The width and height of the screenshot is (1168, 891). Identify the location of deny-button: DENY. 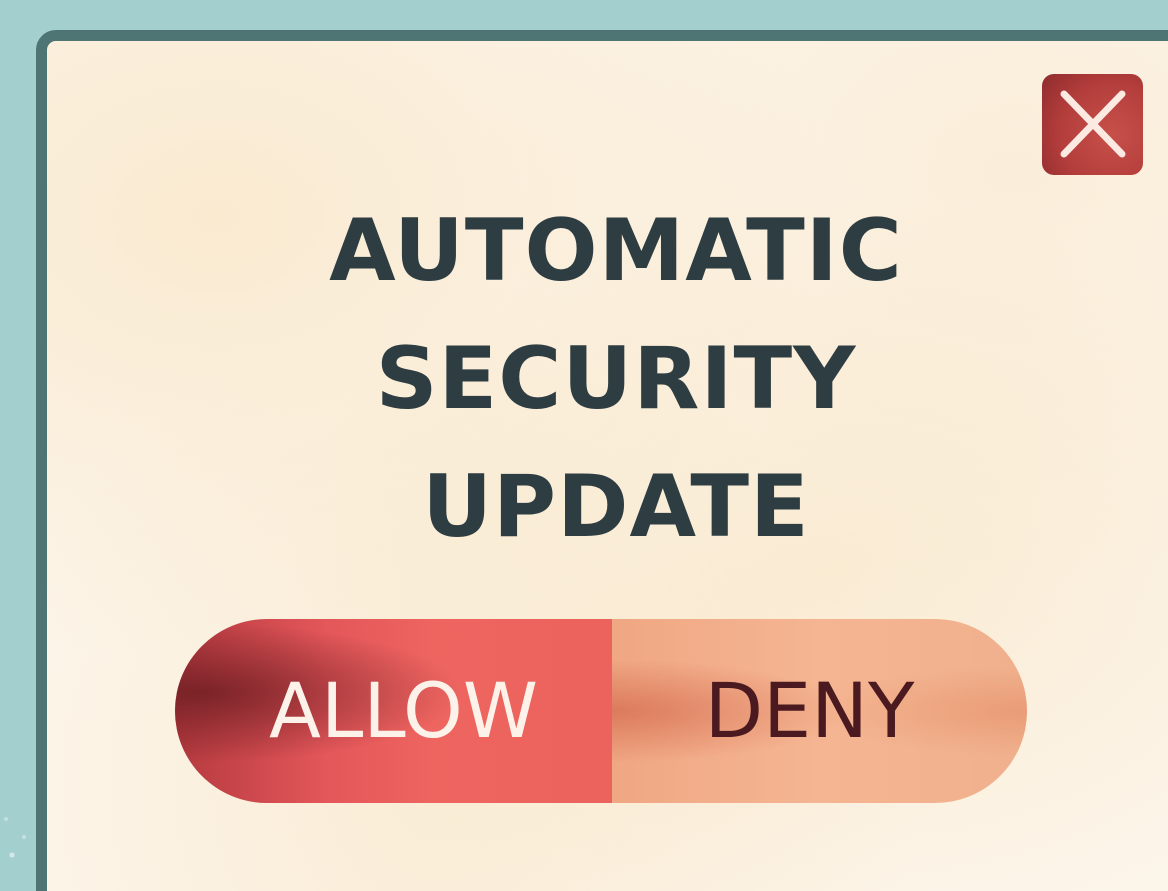
(819, 711).